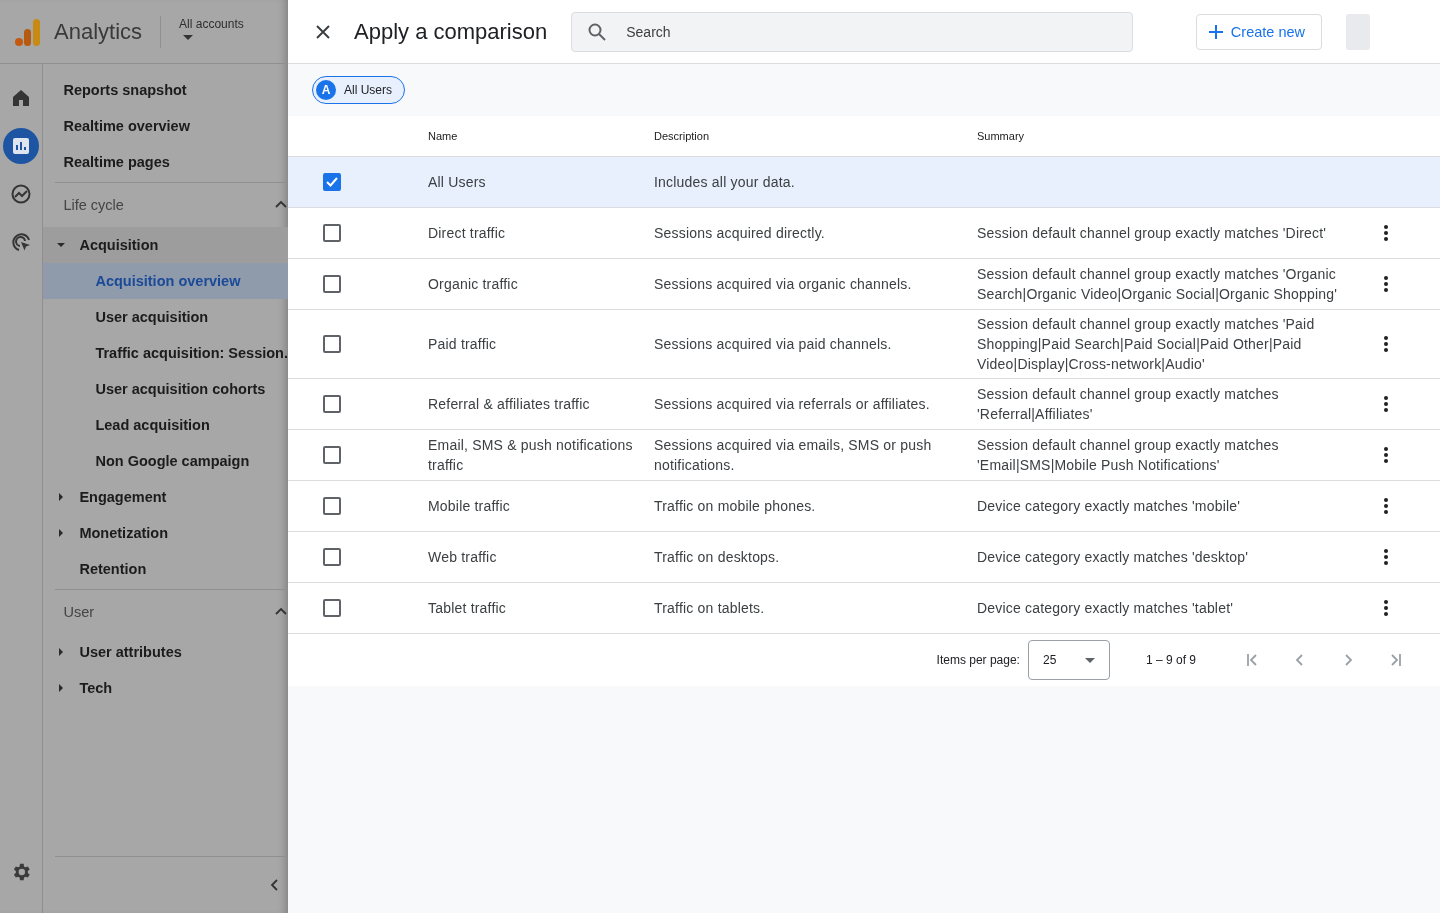 The width and height of the screenshot is (1440, 913). I want to click on nav-item: Monetization, so click(165, 533).